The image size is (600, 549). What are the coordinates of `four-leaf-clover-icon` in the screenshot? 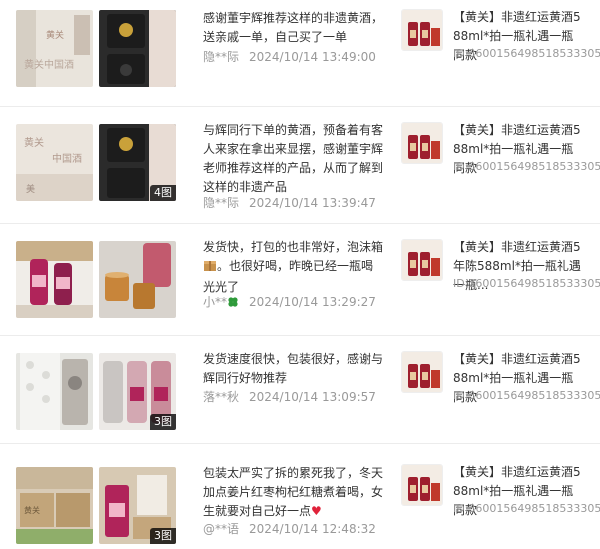 It's located at (233, 304).